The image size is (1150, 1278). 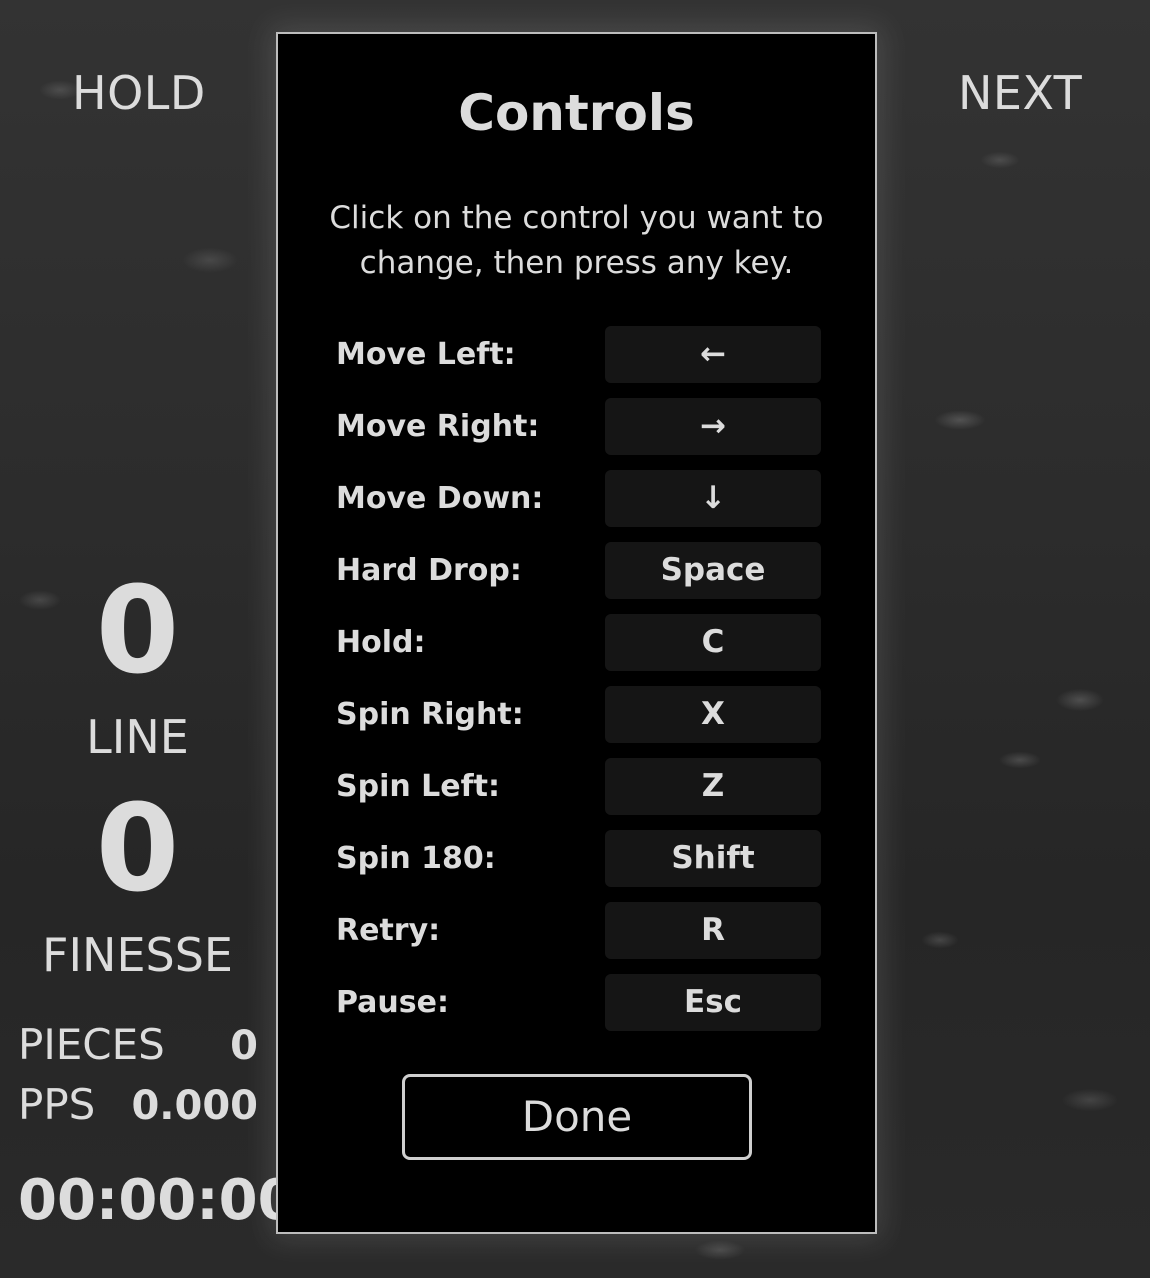 What do you see at coordinates (416, 858) in the screenshot?
I see `control-label: Spin 180:` at bounding box center [416, 858].